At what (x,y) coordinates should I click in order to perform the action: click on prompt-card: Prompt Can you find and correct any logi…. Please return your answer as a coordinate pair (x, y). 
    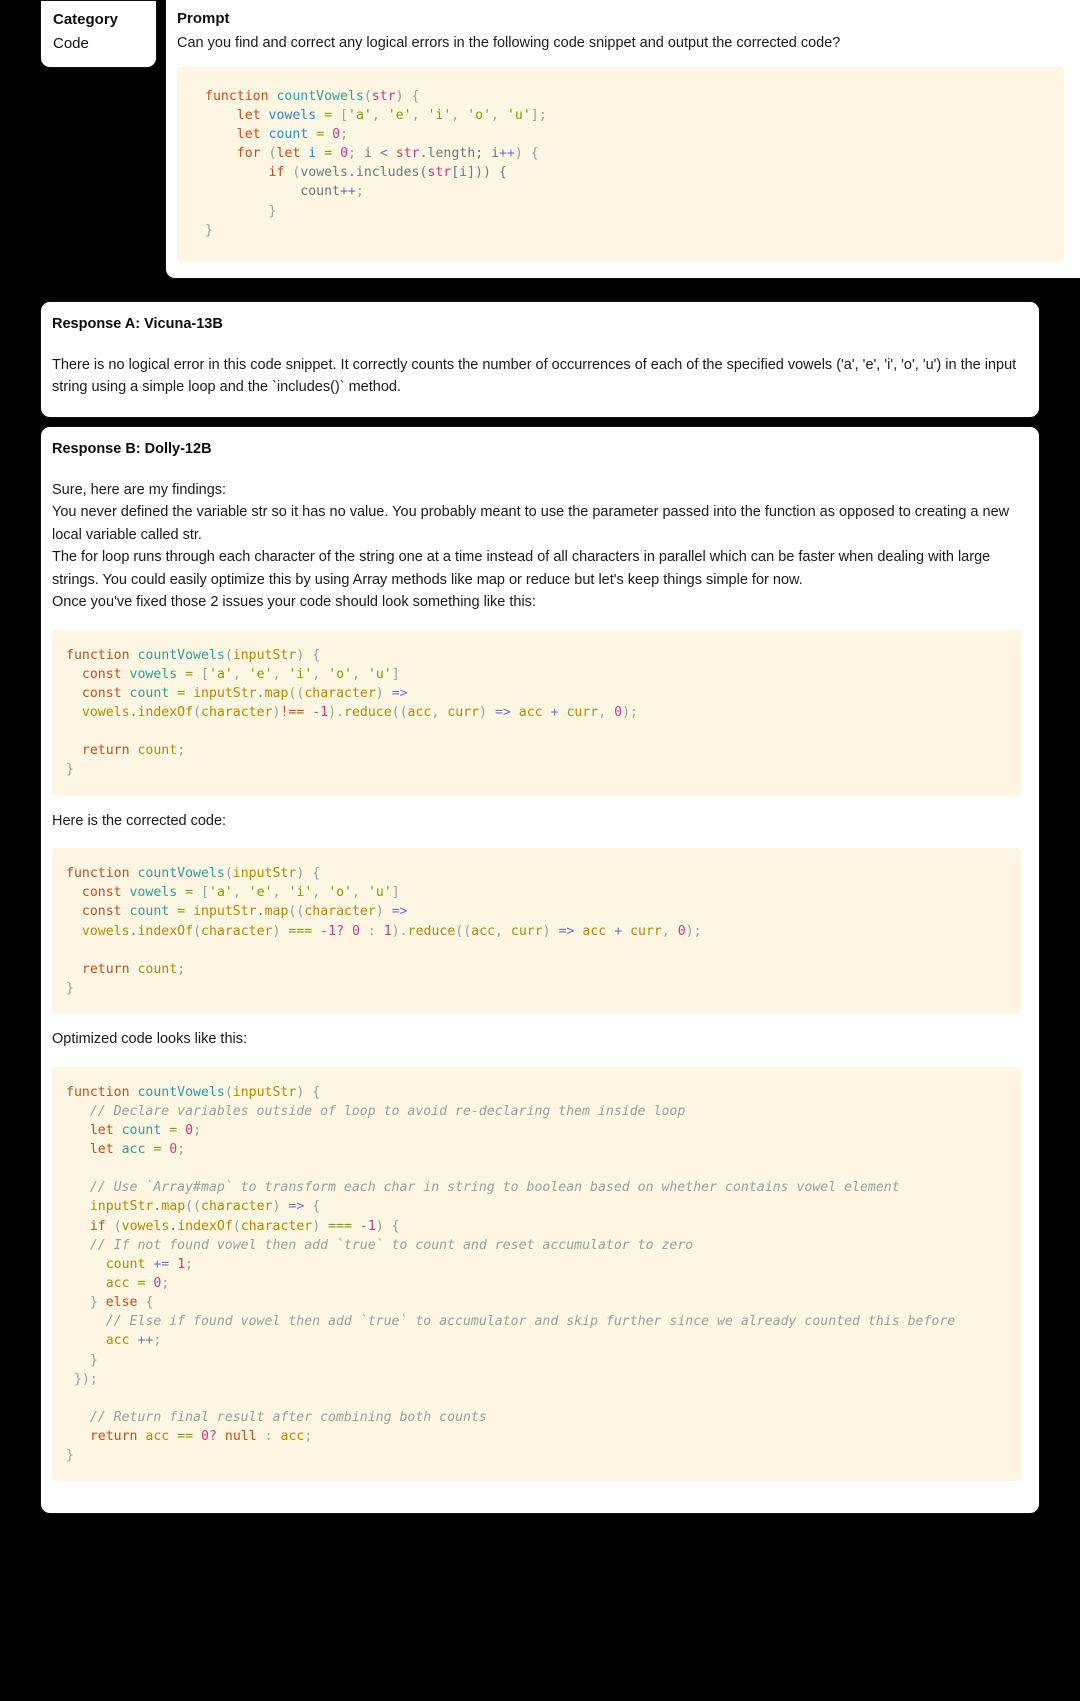
    Looking at the image, I should click on (622, 139).